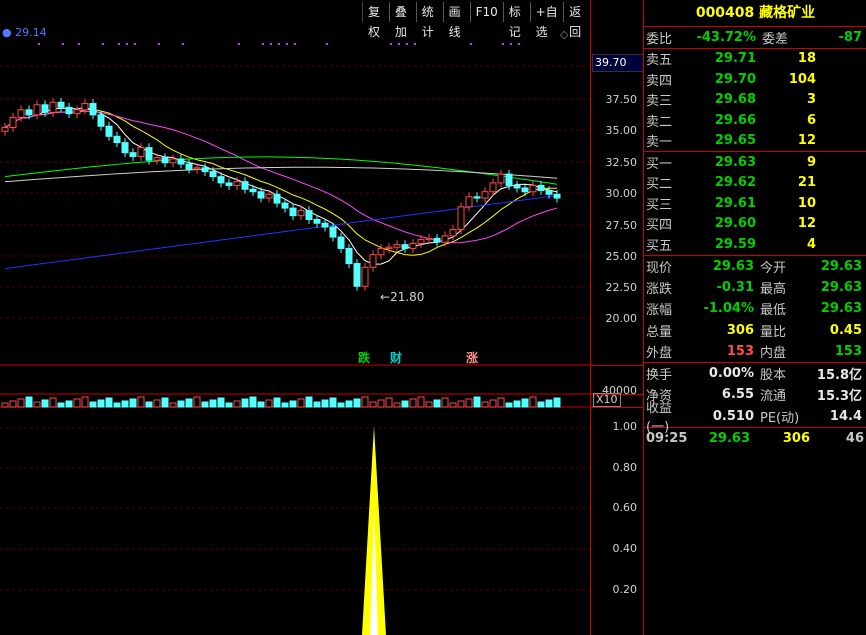 The width and height of the screenshot is (866, 635). What do you see at coordinates (659, 81) in the screenshot?
I see `ask-label: 卖四` at bounding box center [659, 81].